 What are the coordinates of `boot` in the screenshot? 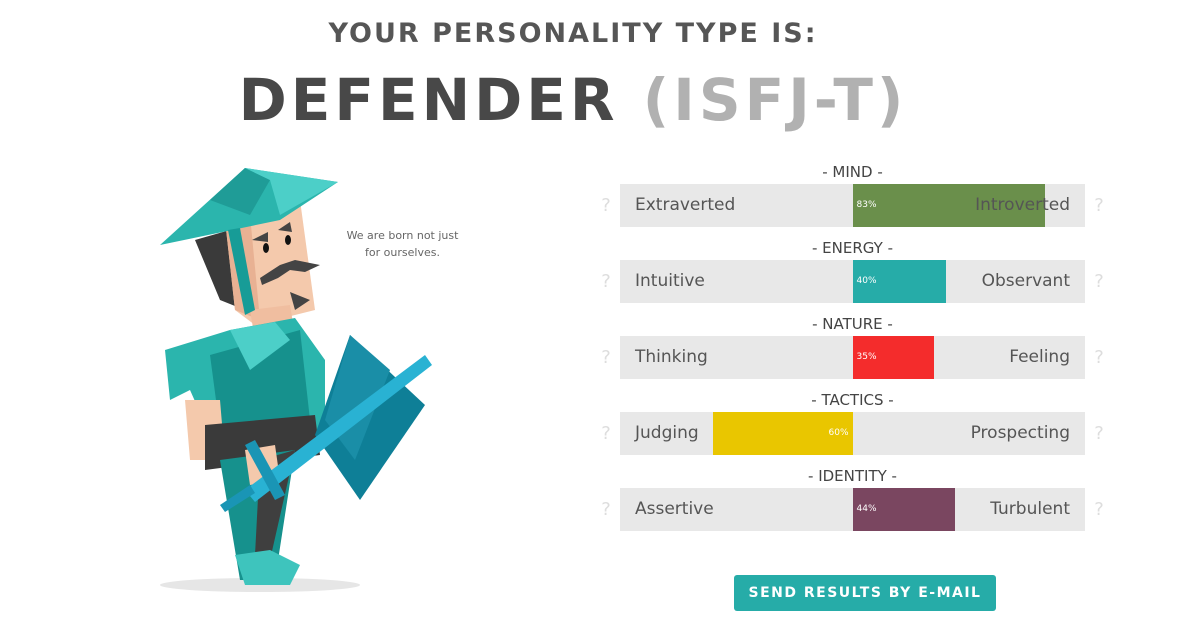 It's located at (267, 567).